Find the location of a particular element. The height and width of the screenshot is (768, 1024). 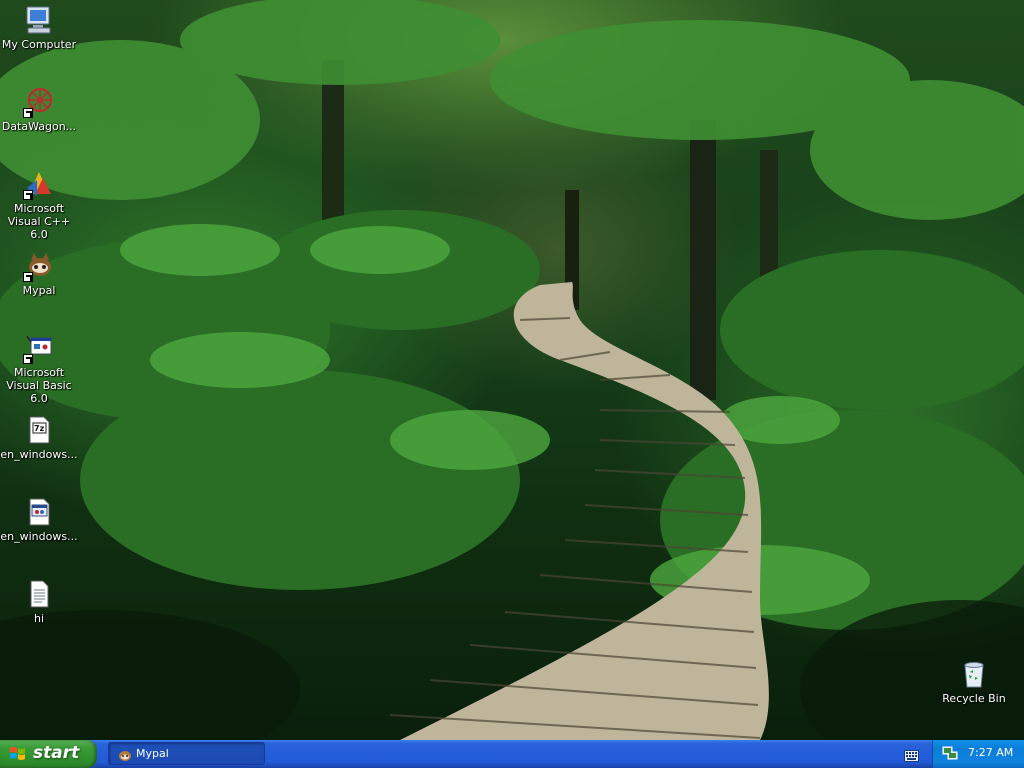

svg-text: 7z is located at coordinates (39, 428).